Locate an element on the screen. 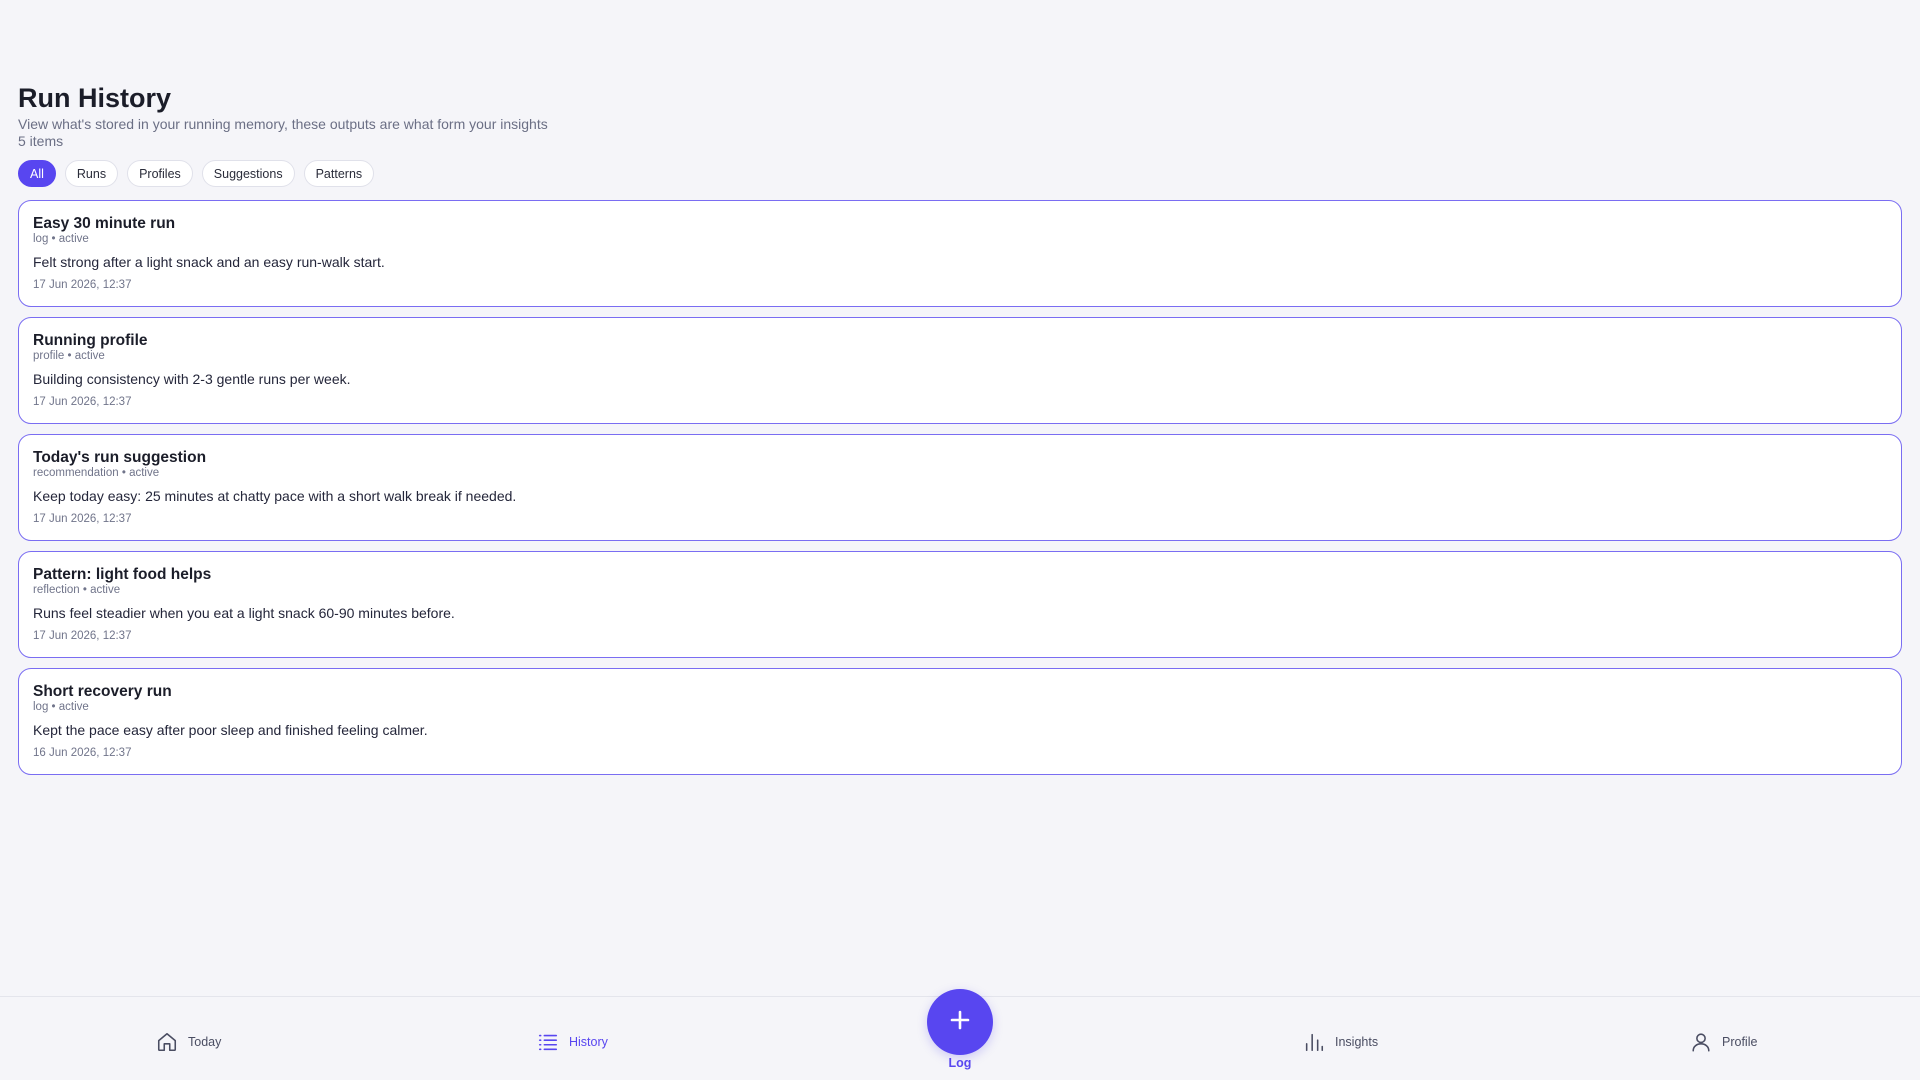  nav-insights-label: Insights is located at coordinates (1357, 1042).